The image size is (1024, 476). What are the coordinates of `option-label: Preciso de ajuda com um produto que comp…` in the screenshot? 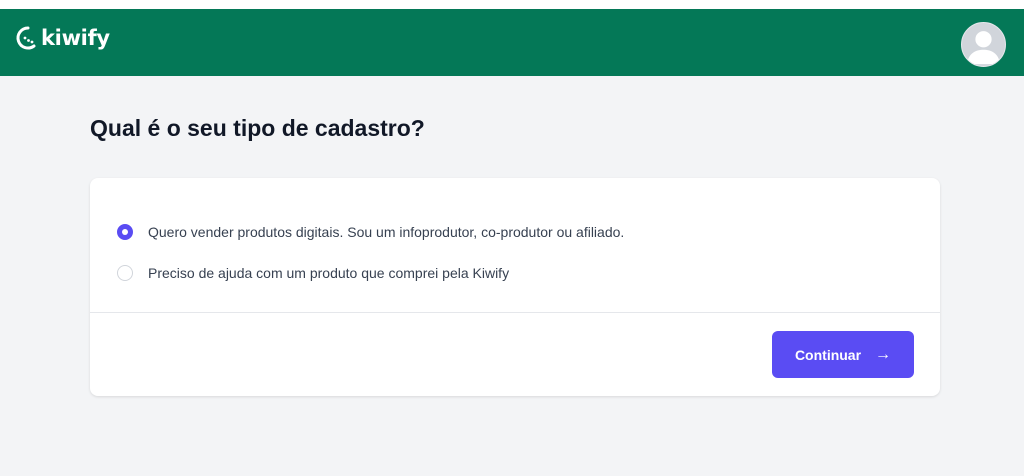 It's located at (329, 273).